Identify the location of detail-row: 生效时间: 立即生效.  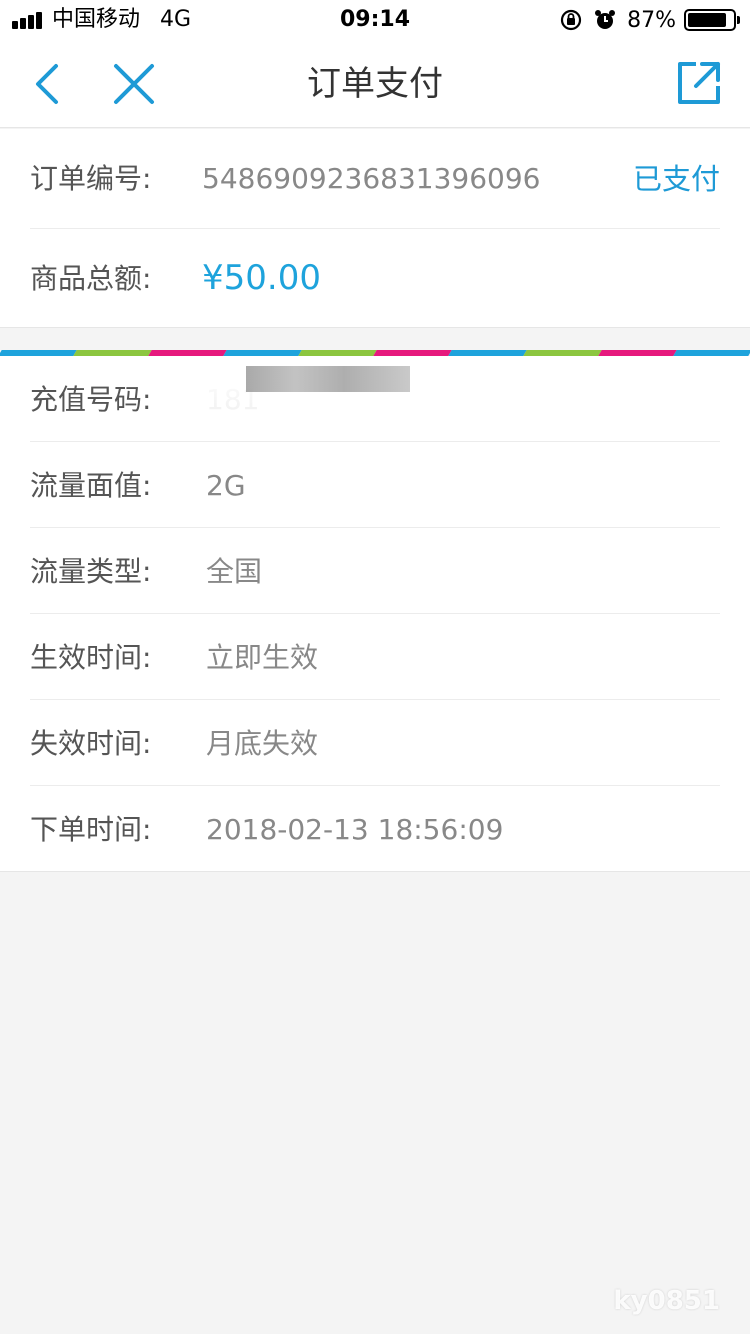
(375, 657).